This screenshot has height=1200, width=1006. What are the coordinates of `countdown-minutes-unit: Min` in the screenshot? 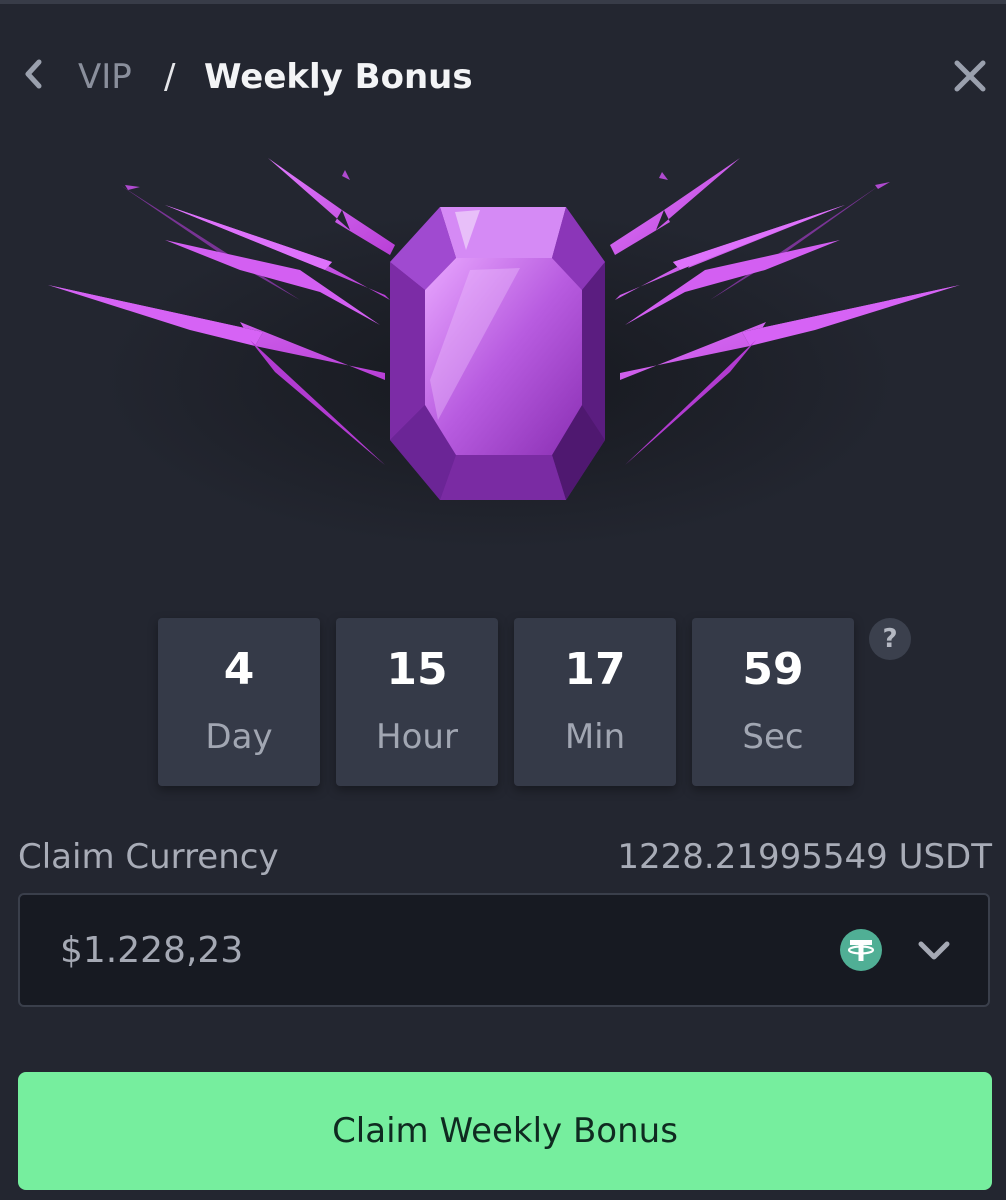 It's located at (595, 737).